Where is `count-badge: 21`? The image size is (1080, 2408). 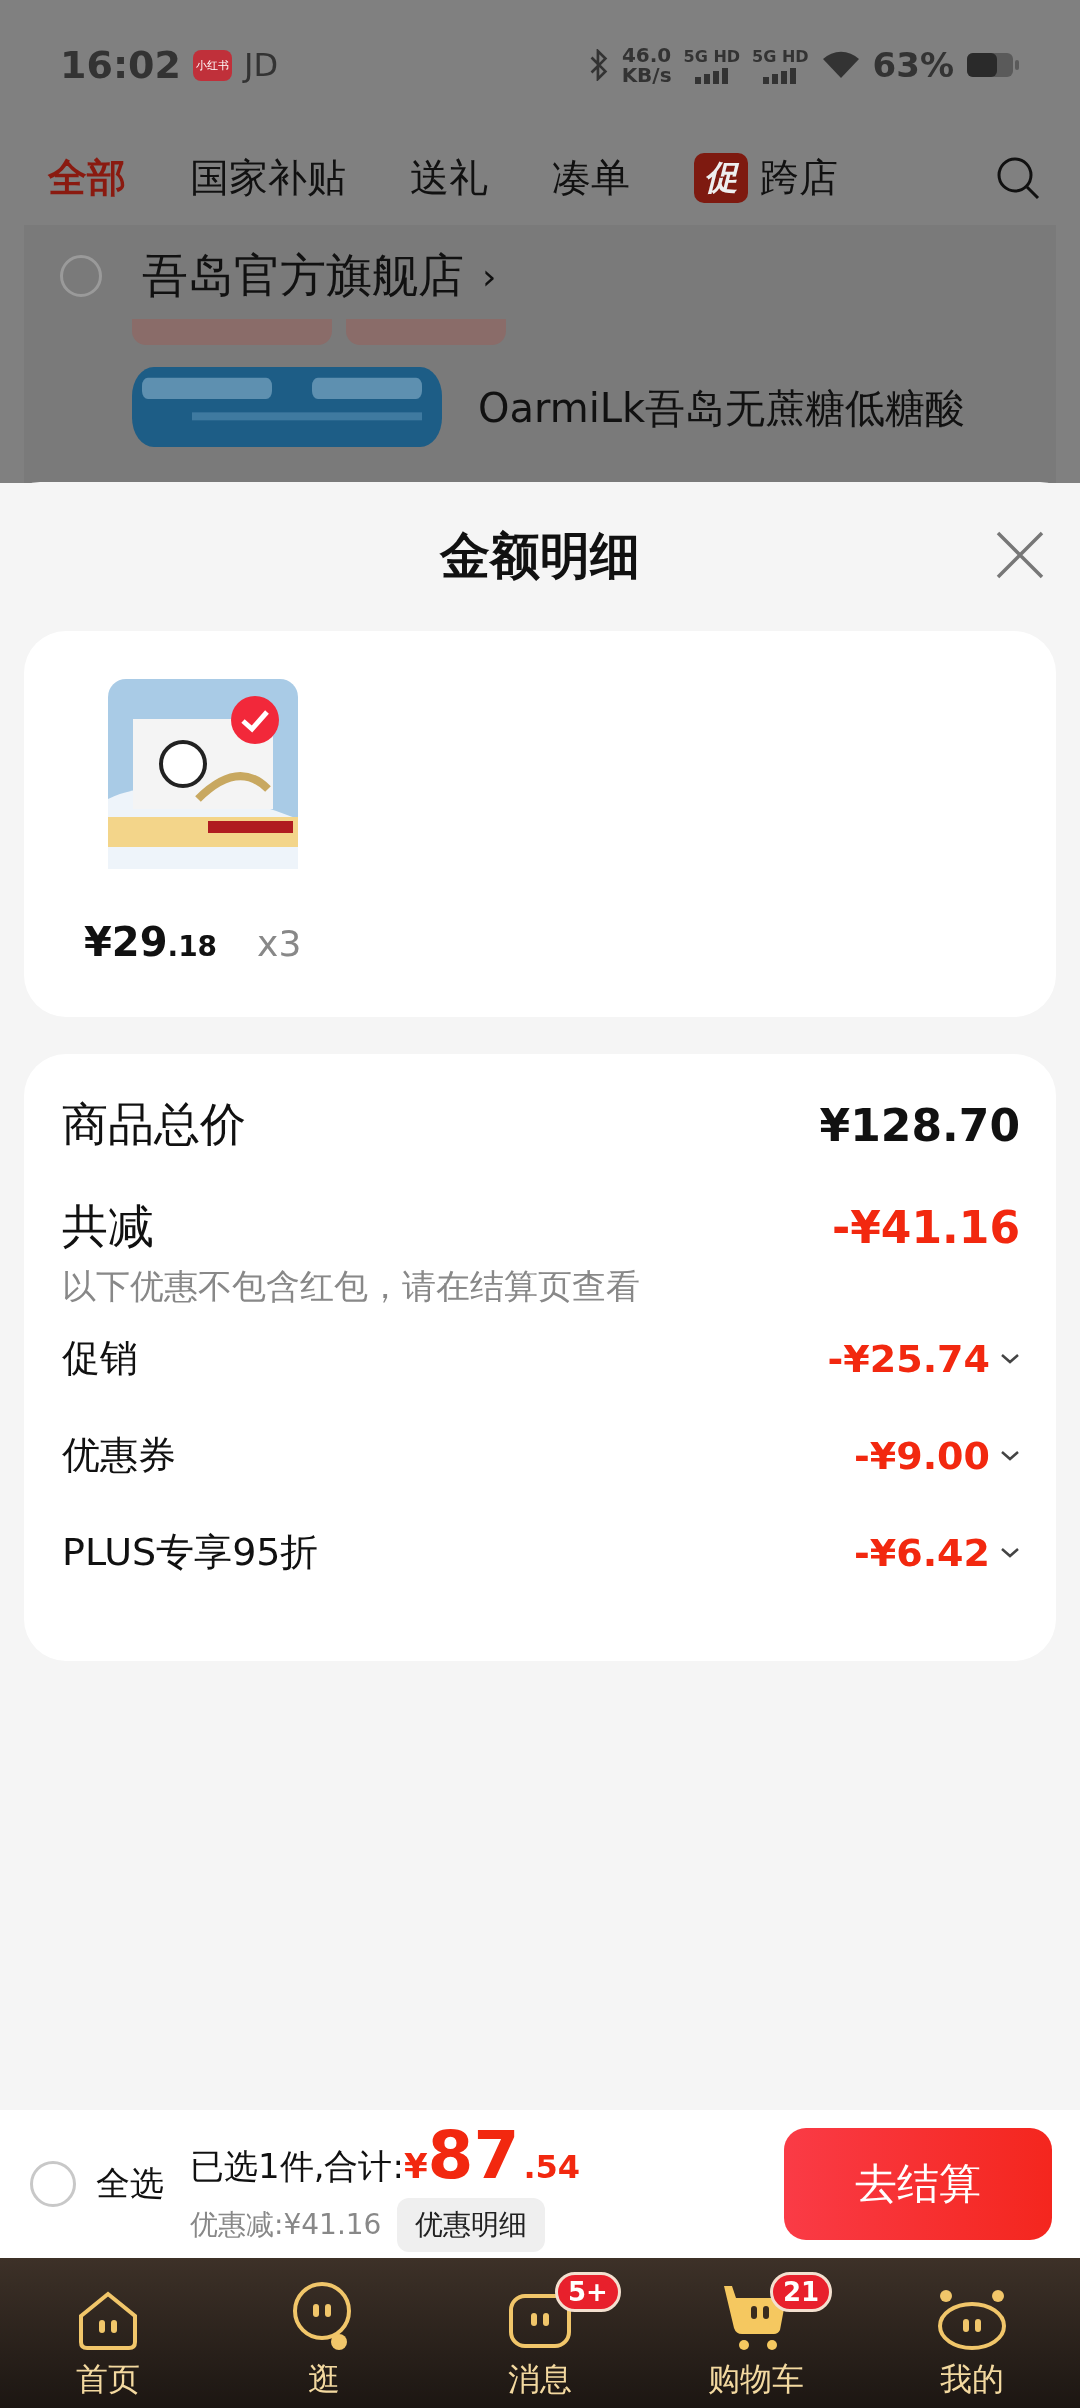 count-badge: 21 is located at coordinates (801, 2292).